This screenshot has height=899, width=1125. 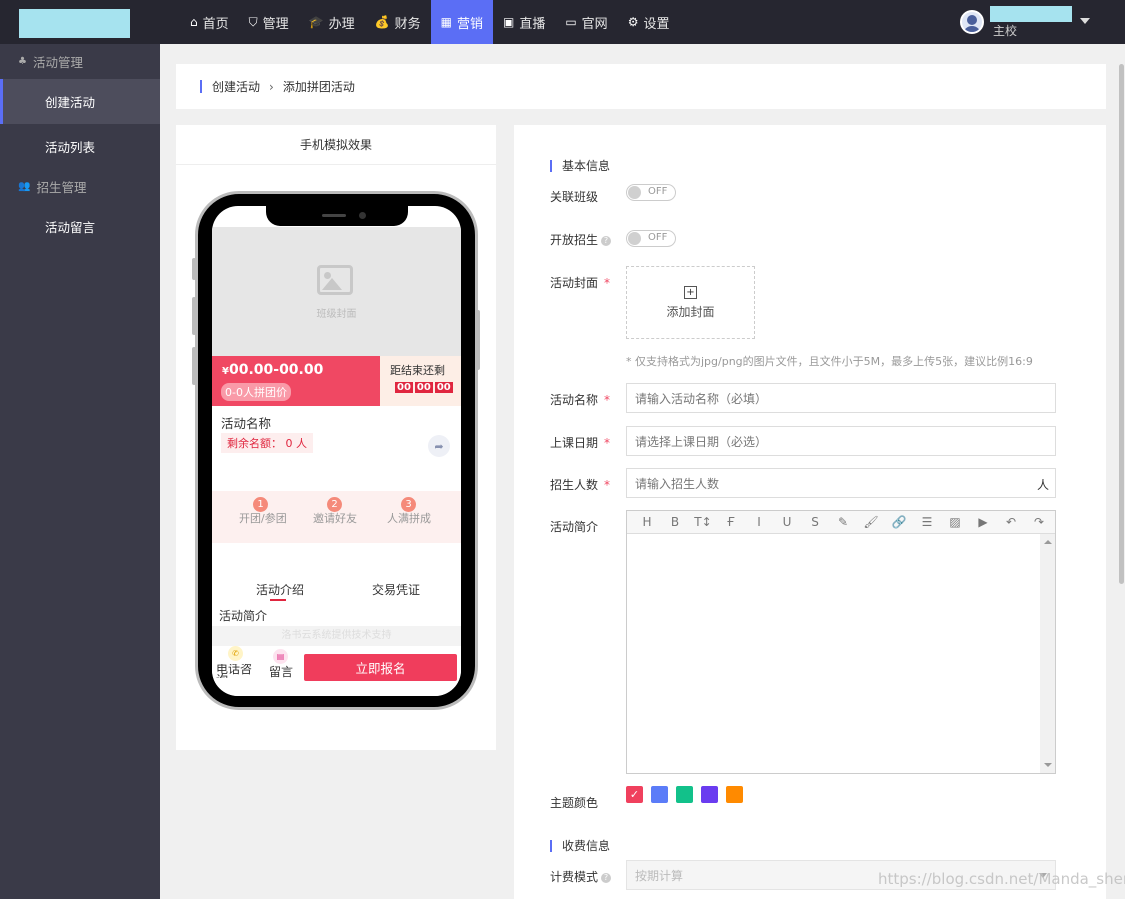 I want to click on brush-icon: 🖌, so click(x=871, y=522).